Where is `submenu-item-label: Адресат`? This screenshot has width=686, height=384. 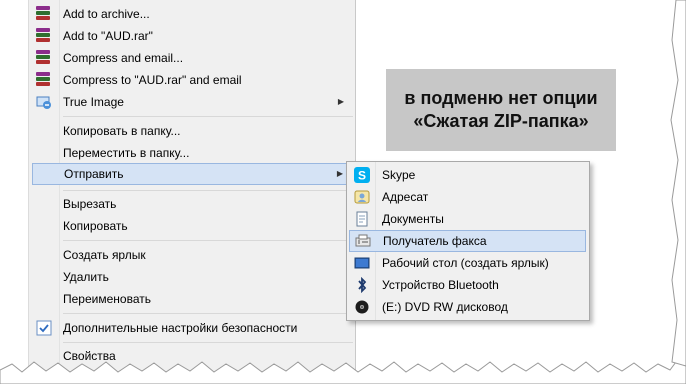 submenu-item-label: Адресат is located at coordinates (405, 197).